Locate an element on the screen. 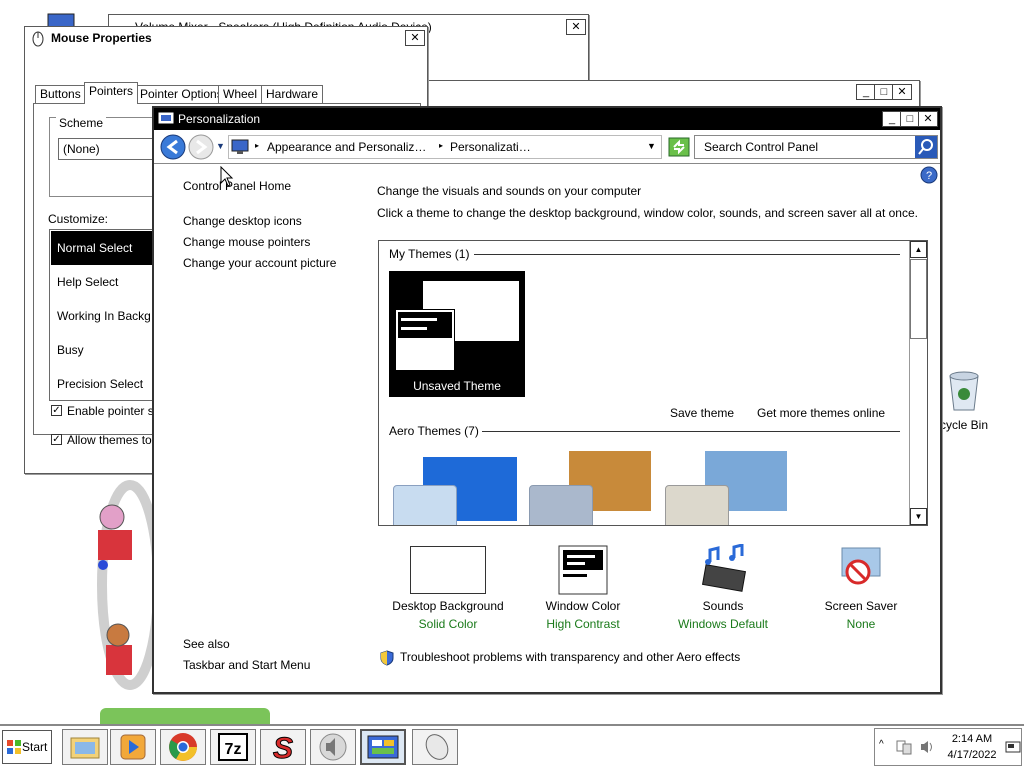  taskbar-control-panel-button is located at coordinates (383, 747).